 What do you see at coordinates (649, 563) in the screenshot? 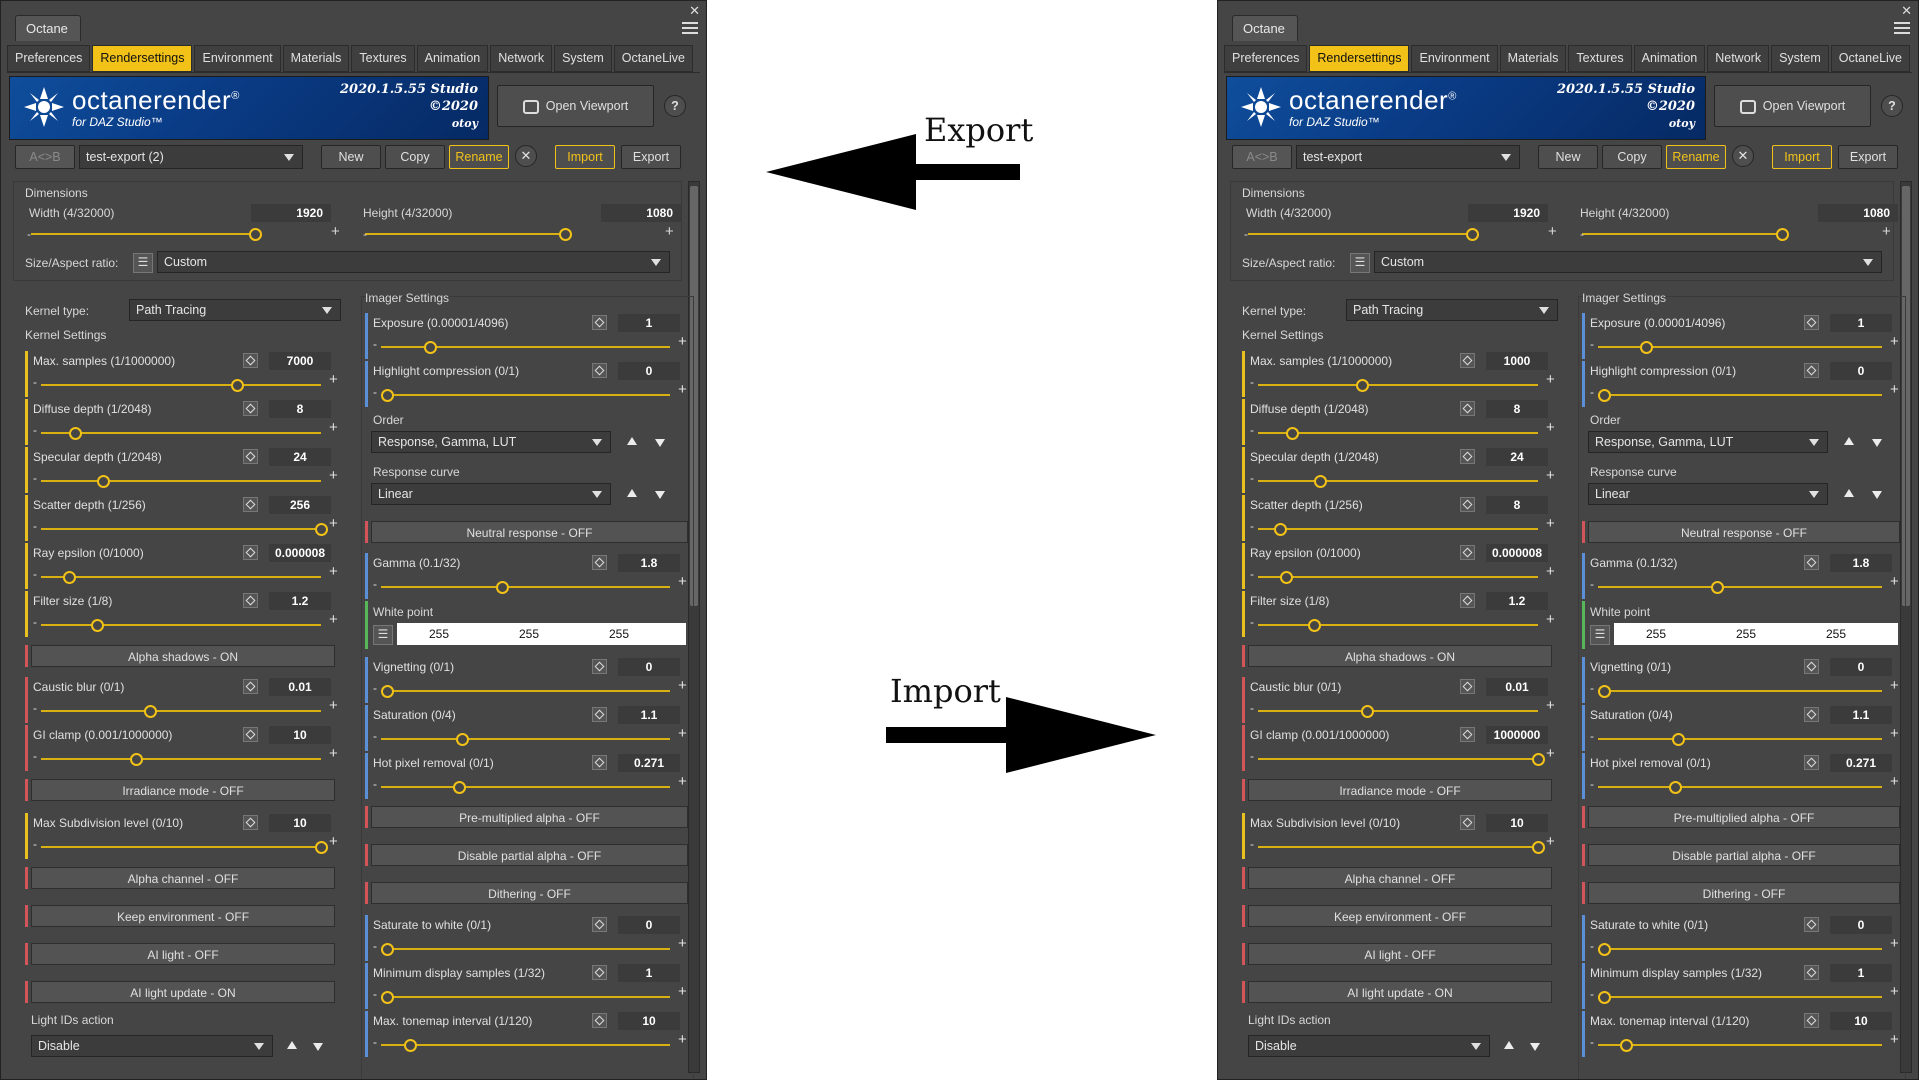
I see `param-value: 1.8` at bounding box center [649, 563].